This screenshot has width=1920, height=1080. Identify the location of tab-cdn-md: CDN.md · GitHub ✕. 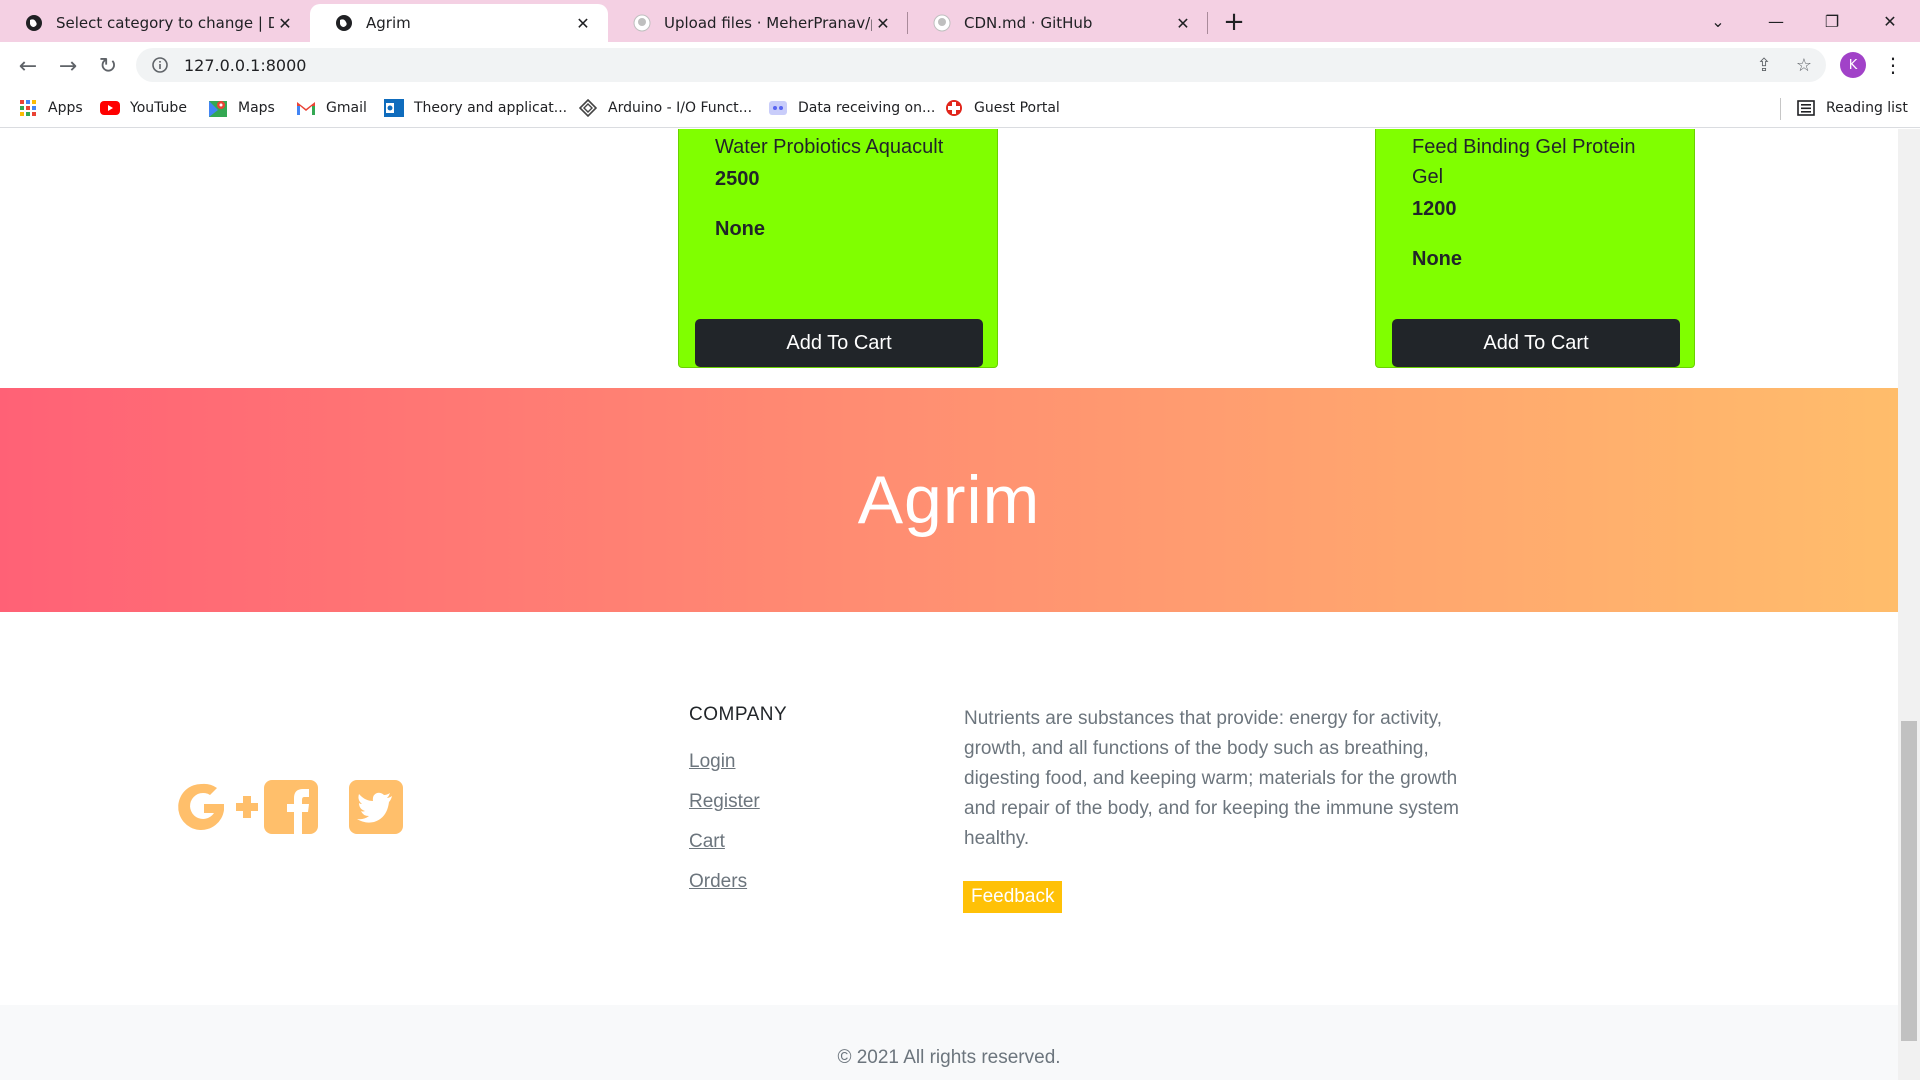
(1058, 23).